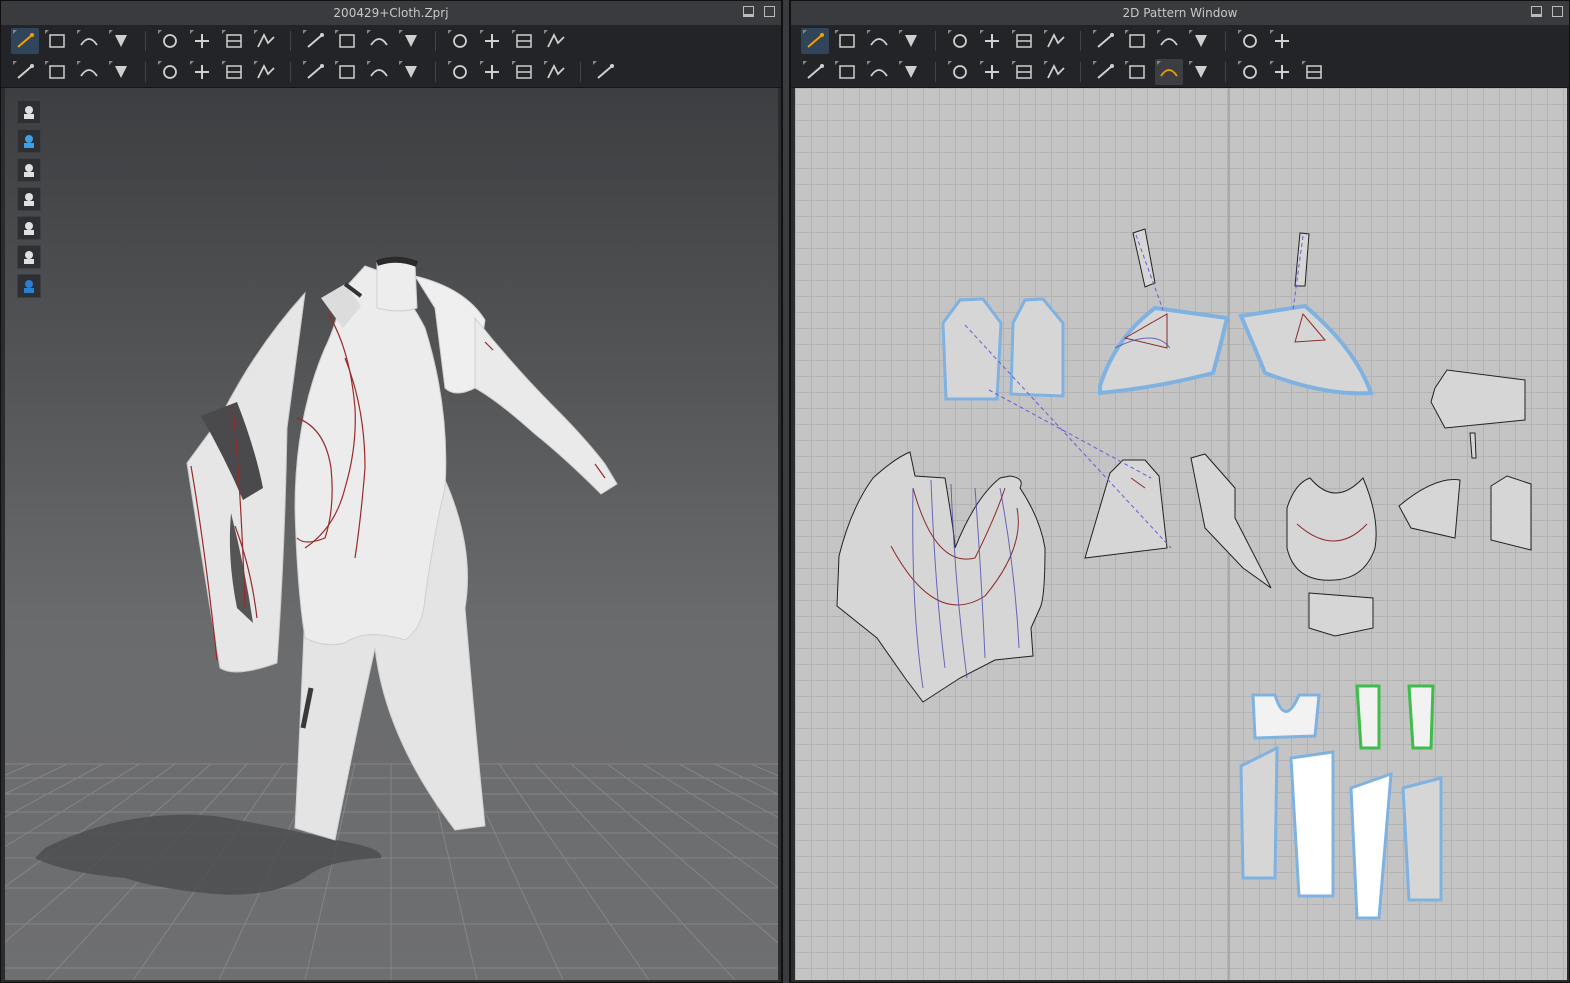  What do you see at coordinates (379, 72) in the screenshot?
I see `buttonhole-icon` at bounding box center [379, 72].